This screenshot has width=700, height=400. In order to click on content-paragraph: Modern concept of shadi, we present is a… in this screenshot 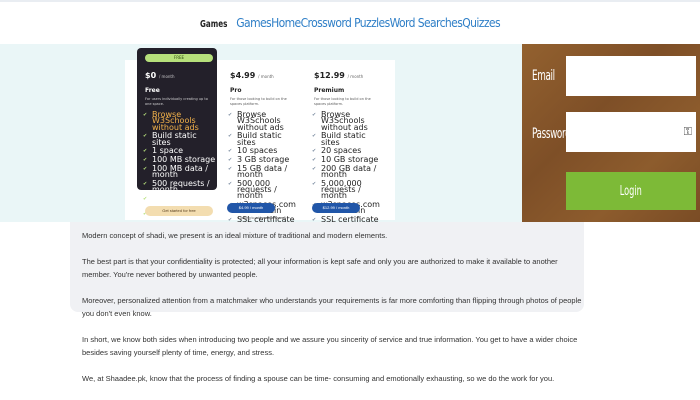, I will do `click(235, 235)`.